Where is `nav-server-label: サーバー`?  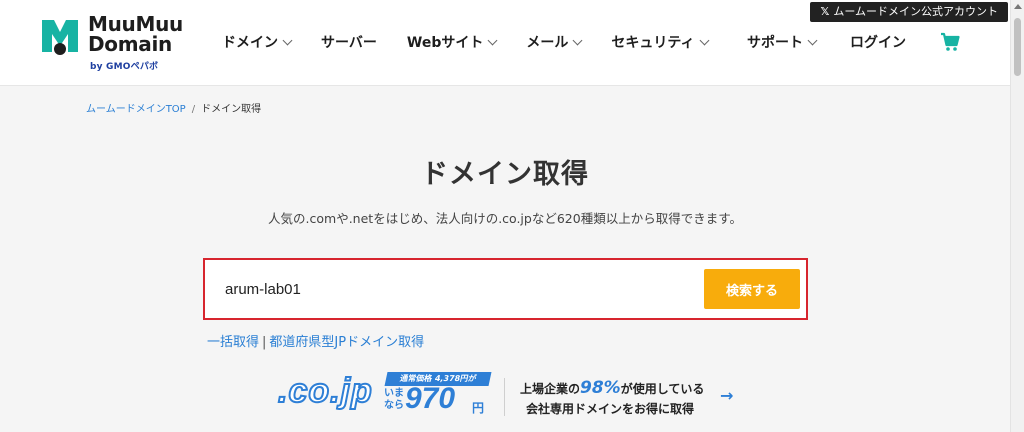
nav-server-label: サーバー is located at coordinates (349, 43).